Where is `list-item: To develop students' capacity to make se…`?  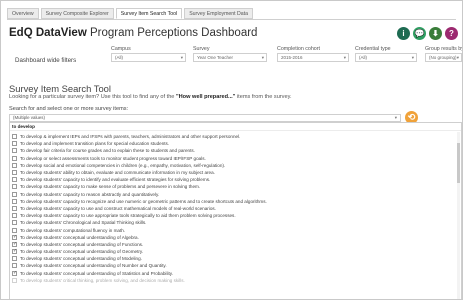
list-item: To develop students' capacity to make se… is located at coordinates (235, 186).